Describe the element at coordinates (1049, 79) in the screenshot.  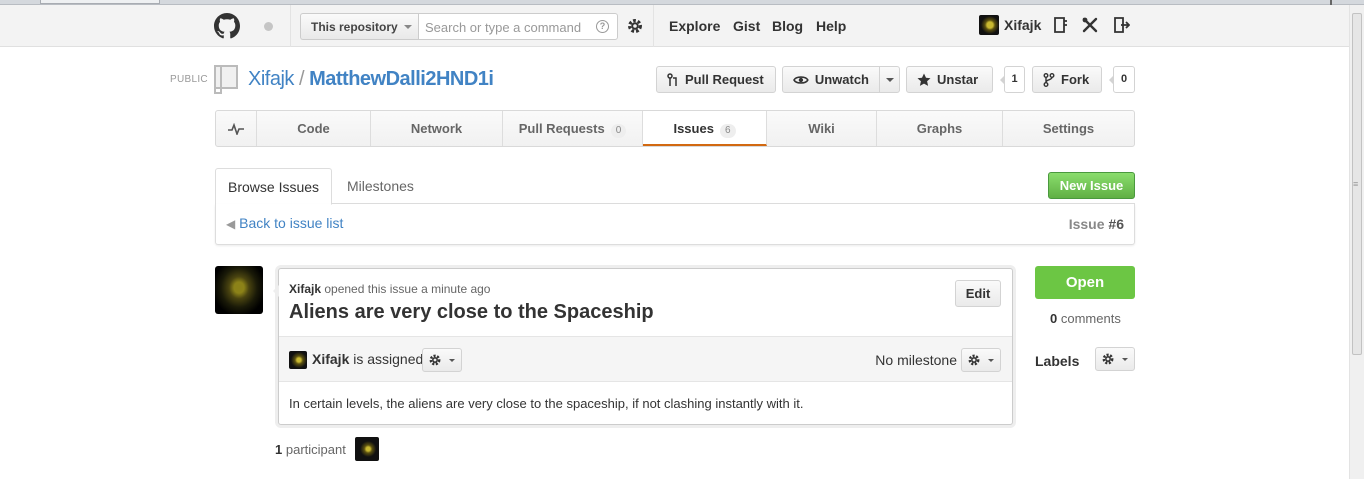
I see `fork-icon` at that location.